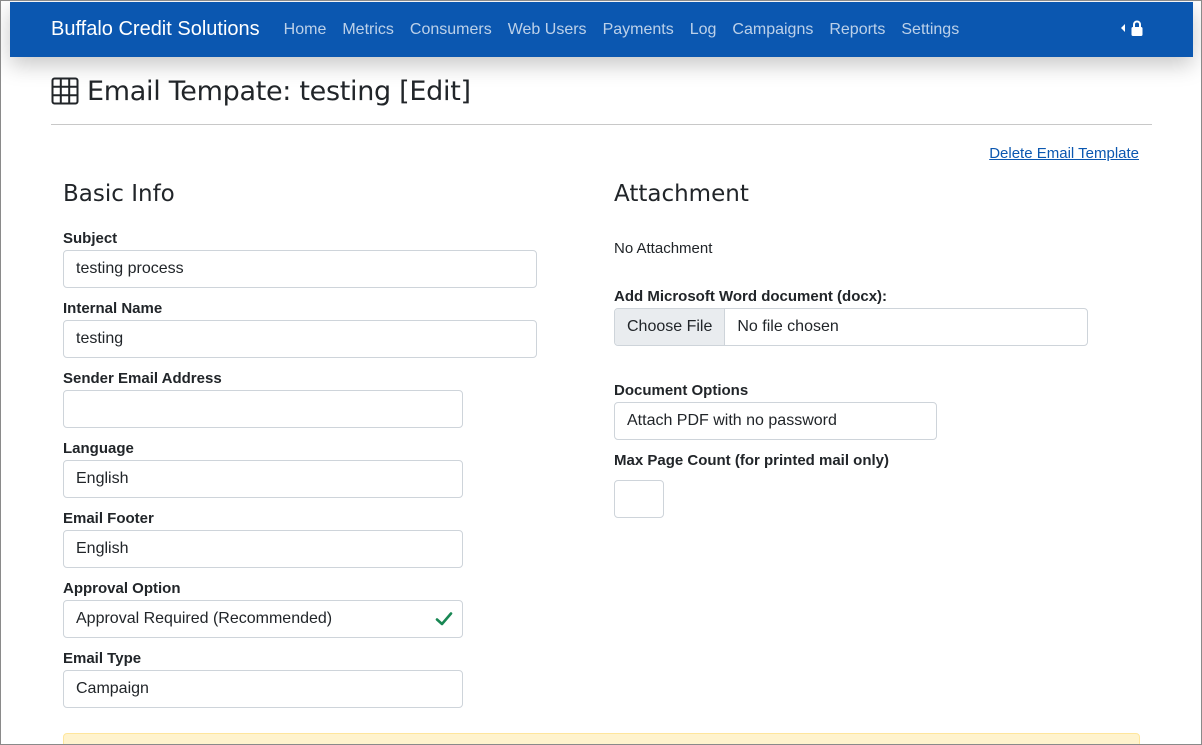  Describe the element at coordinates (547, 30) in the screenshot. I see `nav-link-web-users: Web Users` at that location.